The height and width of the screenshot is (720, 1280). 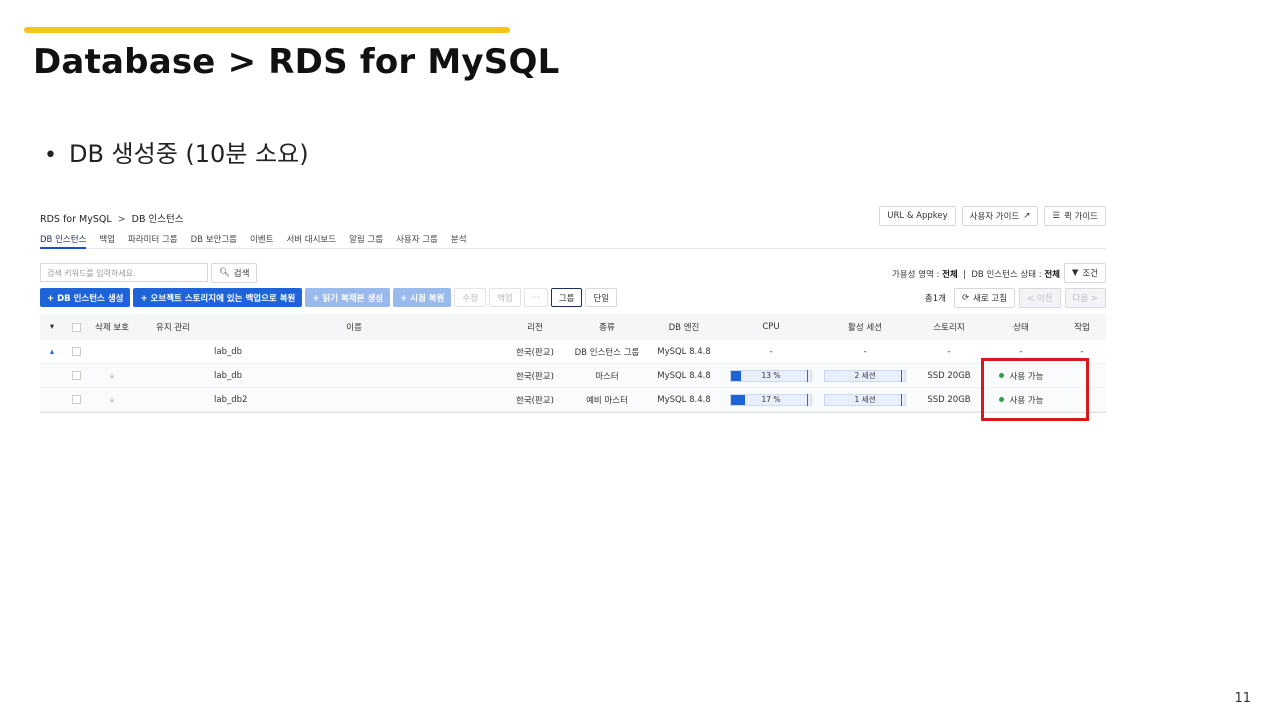 I want to click on refresh-label: 새로 고침, so click(x=990, y=299).